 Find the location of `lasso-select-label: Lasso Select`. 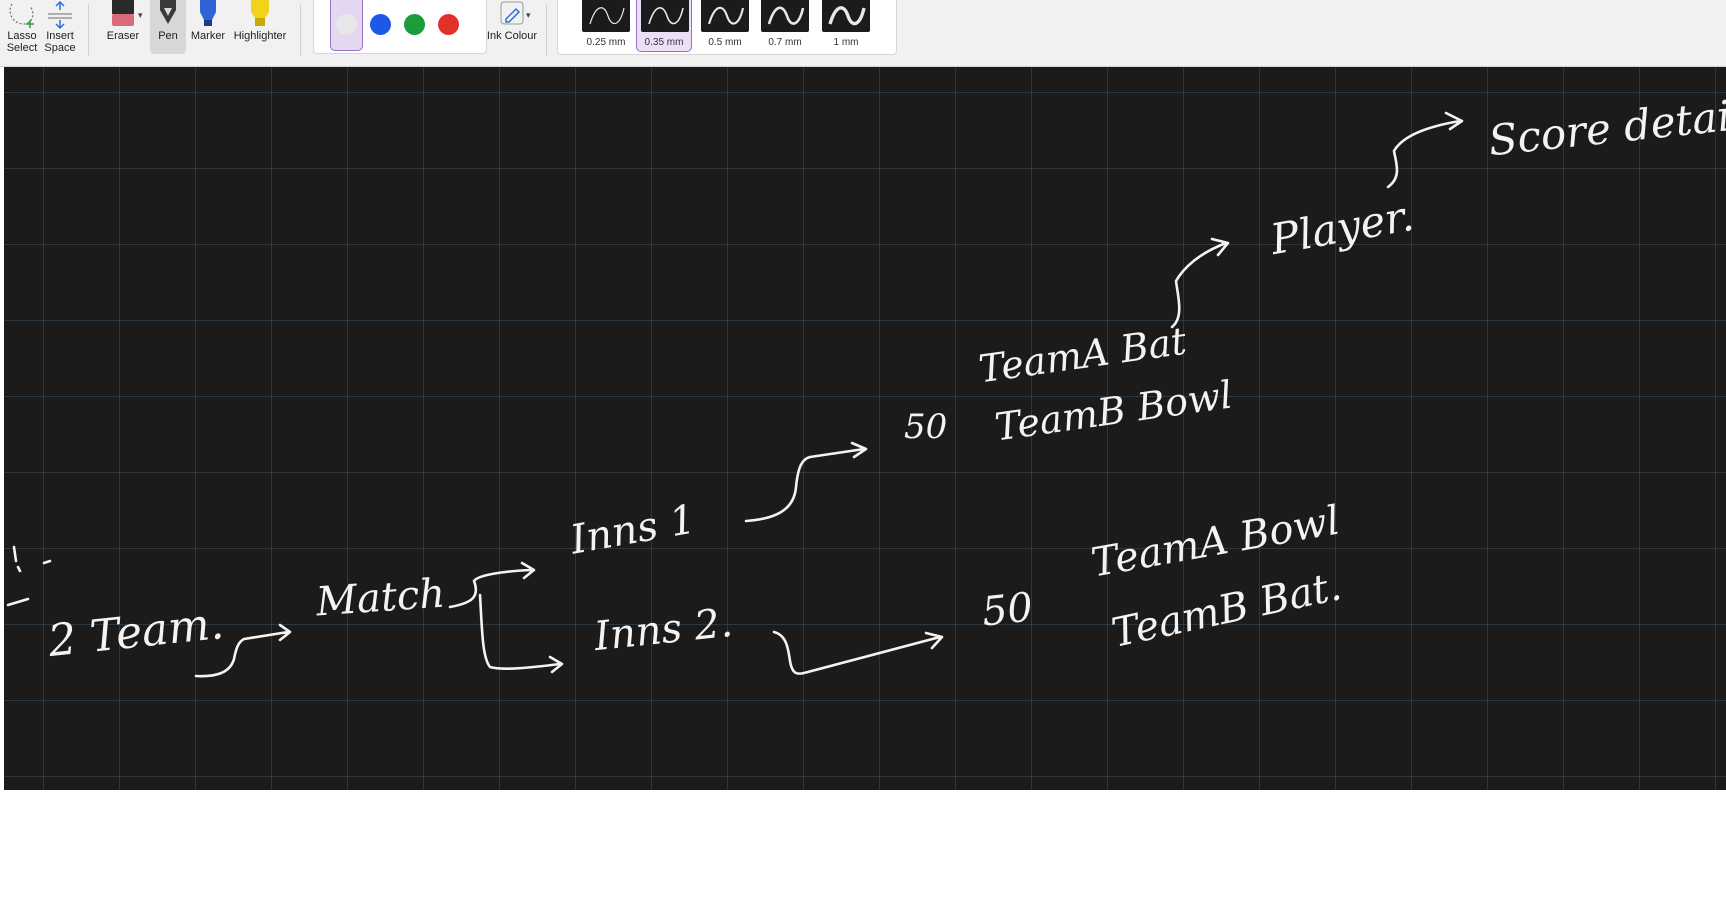

lasso-select-label: Lasso Select is located at coordinates (22, 42).